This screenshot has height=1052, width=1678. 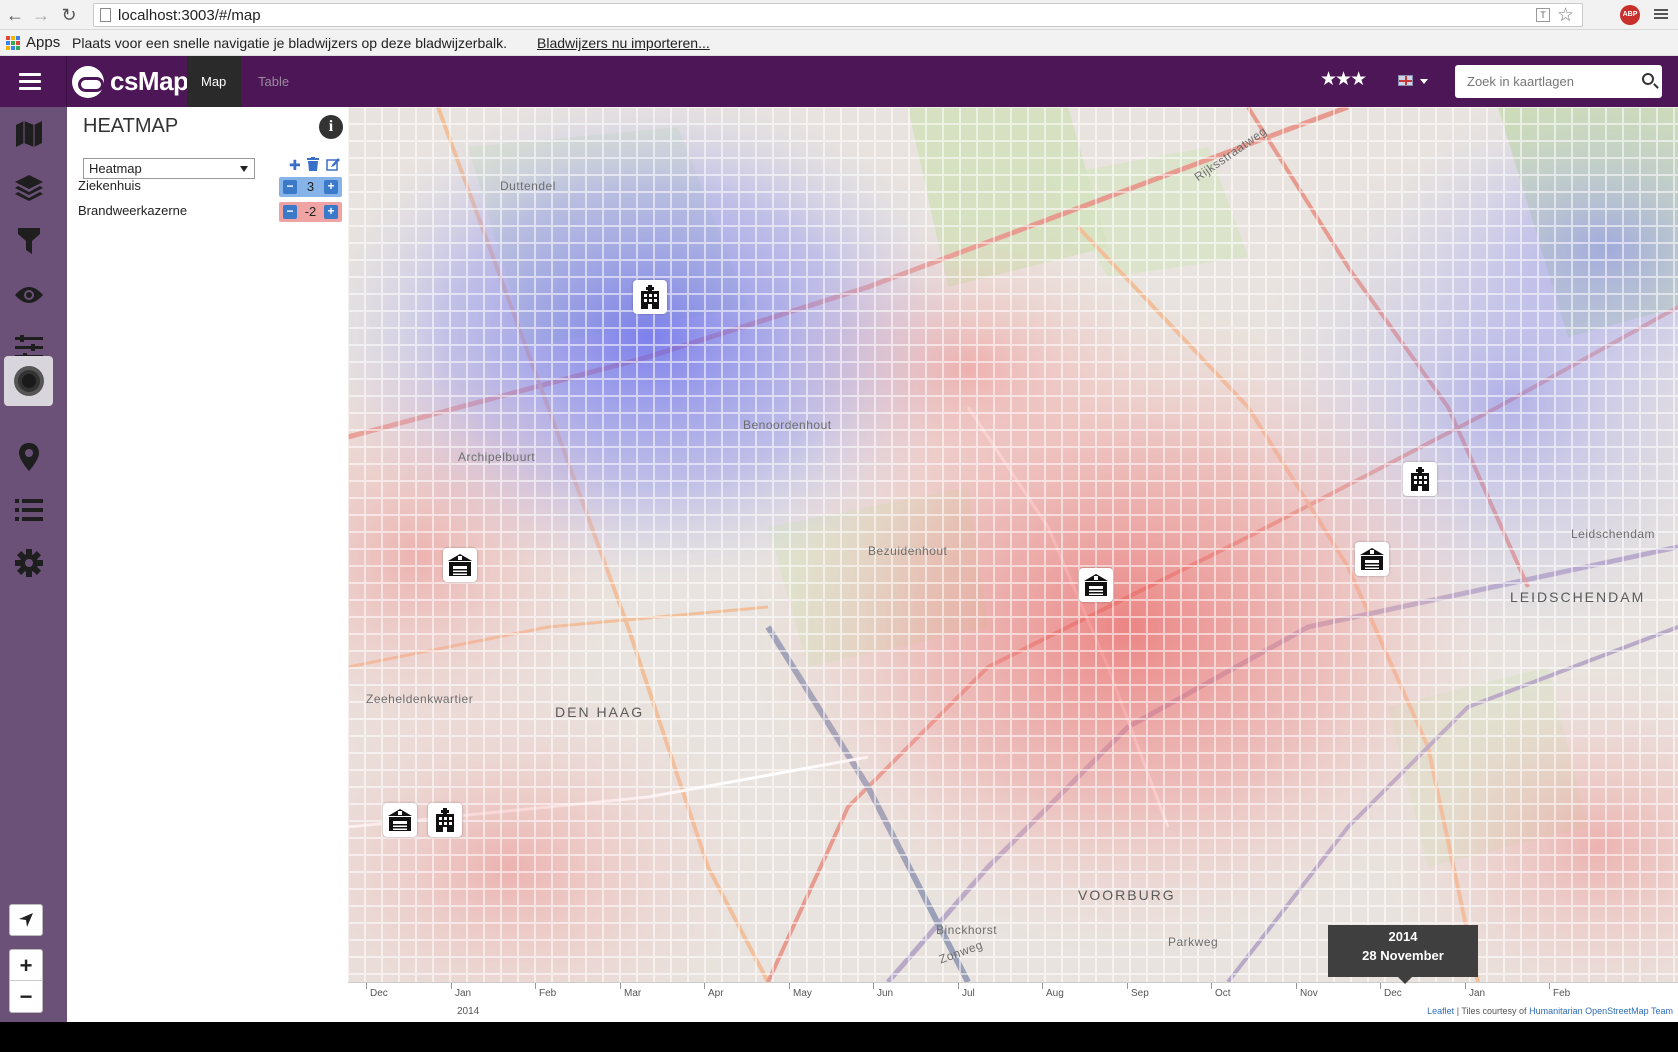 I want to click on map-label-archipelbuurt: Archipelbuurt, so click(x=497, y=457).